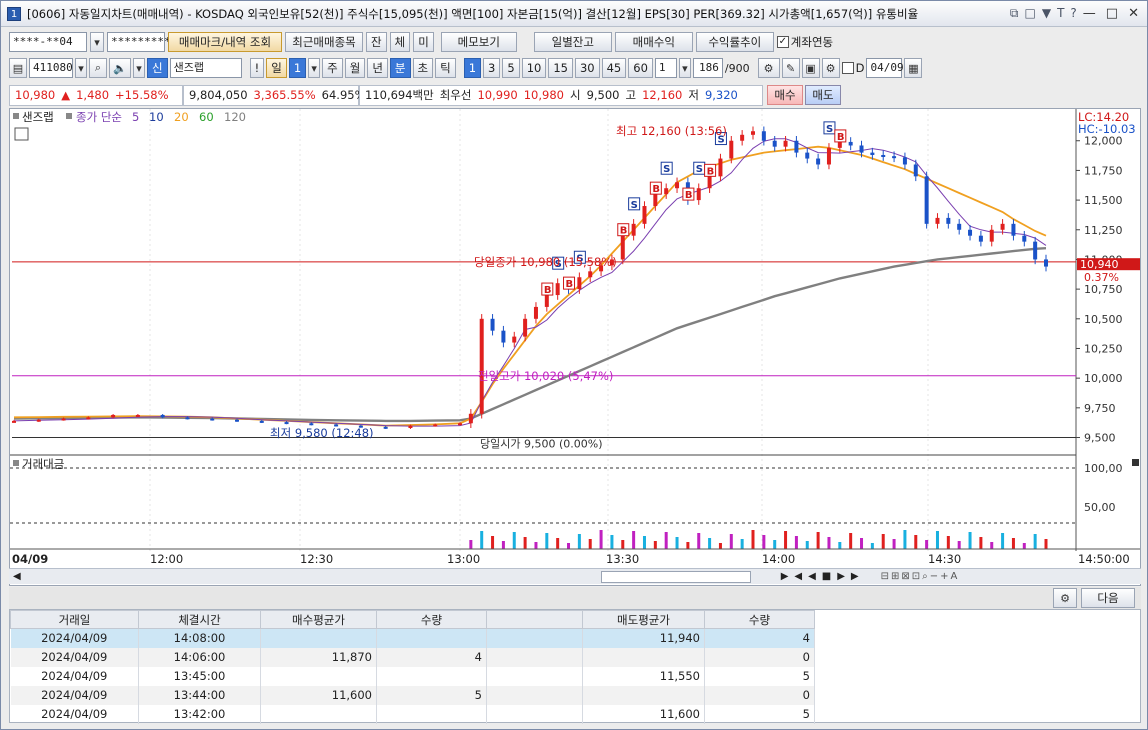  What do you see at coordinates (675, 576) in the screenshot?
I see `scroll-thumb` at bounding box center [675, 576].